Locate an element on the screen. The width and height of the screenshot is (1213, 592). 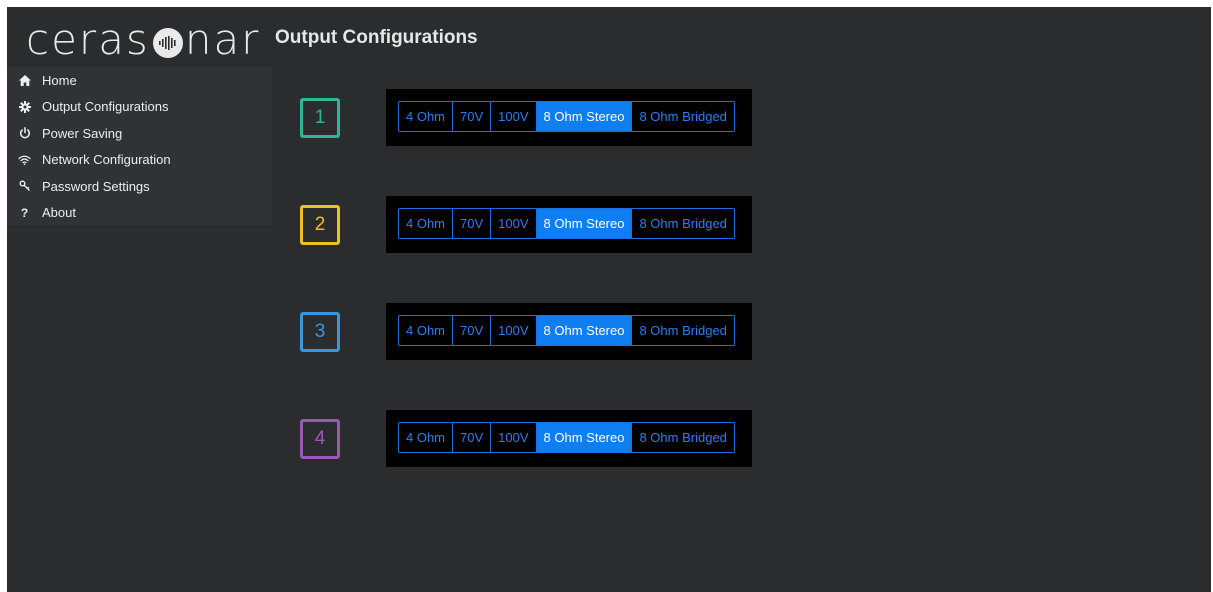
channel-badge-2: 2 is located at coordinates (320, 225).